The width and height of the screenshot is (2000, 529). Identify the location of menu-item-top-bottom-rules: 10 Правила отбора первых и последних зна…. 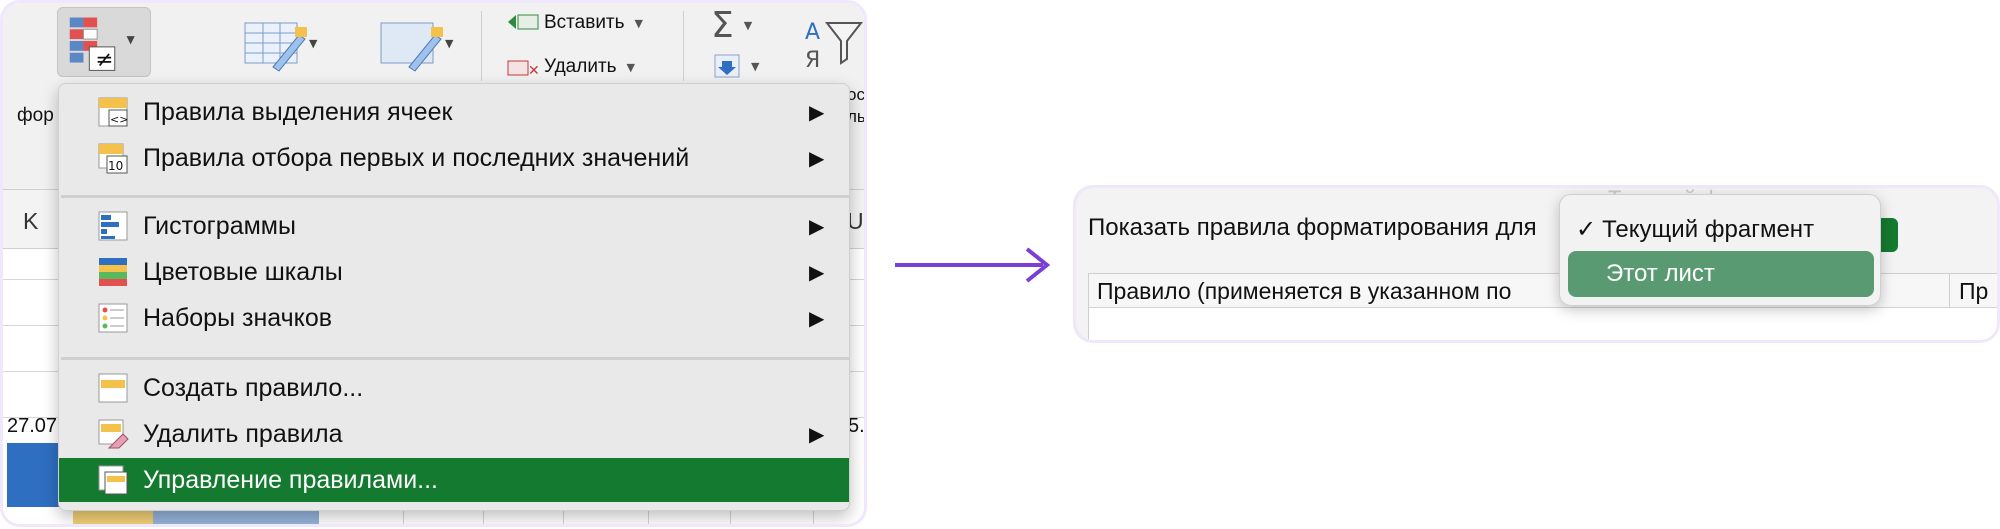
(454, 158).